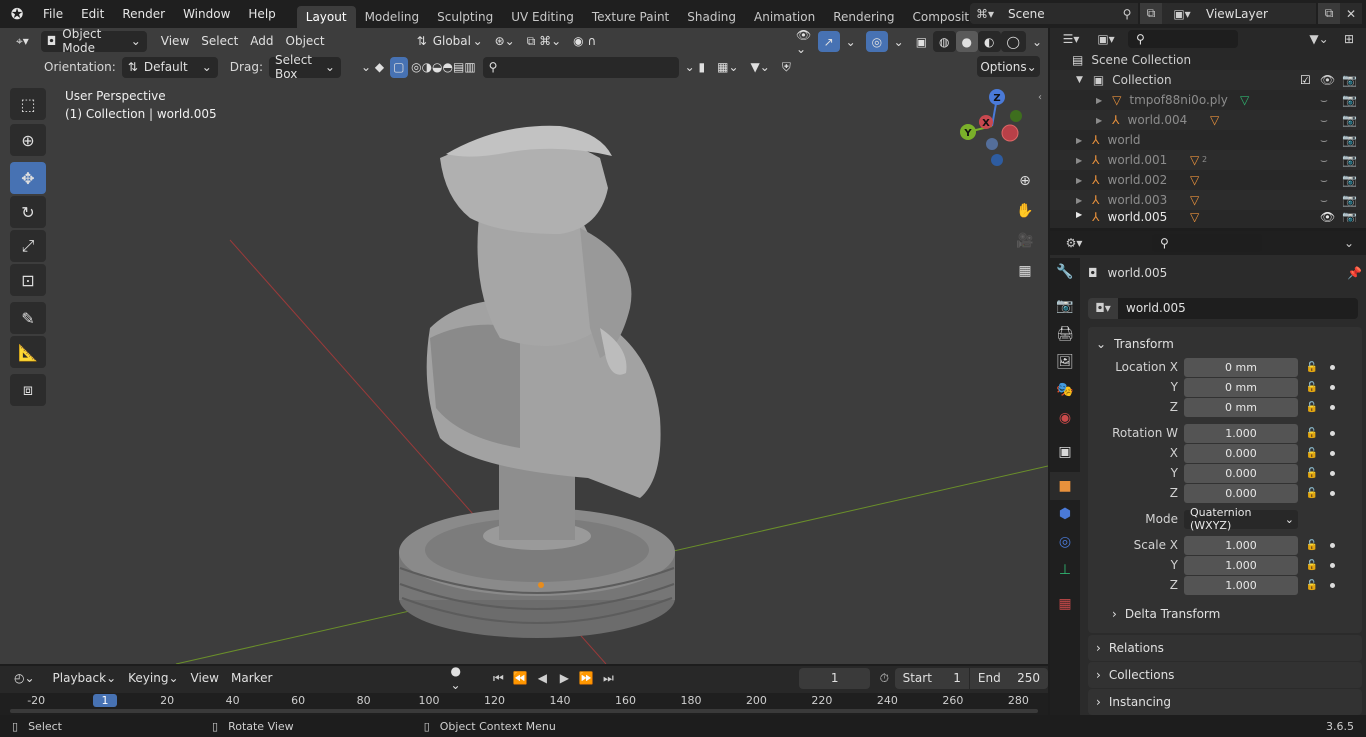  Describe the element at coordinates (1103, 308) in the screenshot. I see `datablock-browse-icon: ◘▾` at that location.